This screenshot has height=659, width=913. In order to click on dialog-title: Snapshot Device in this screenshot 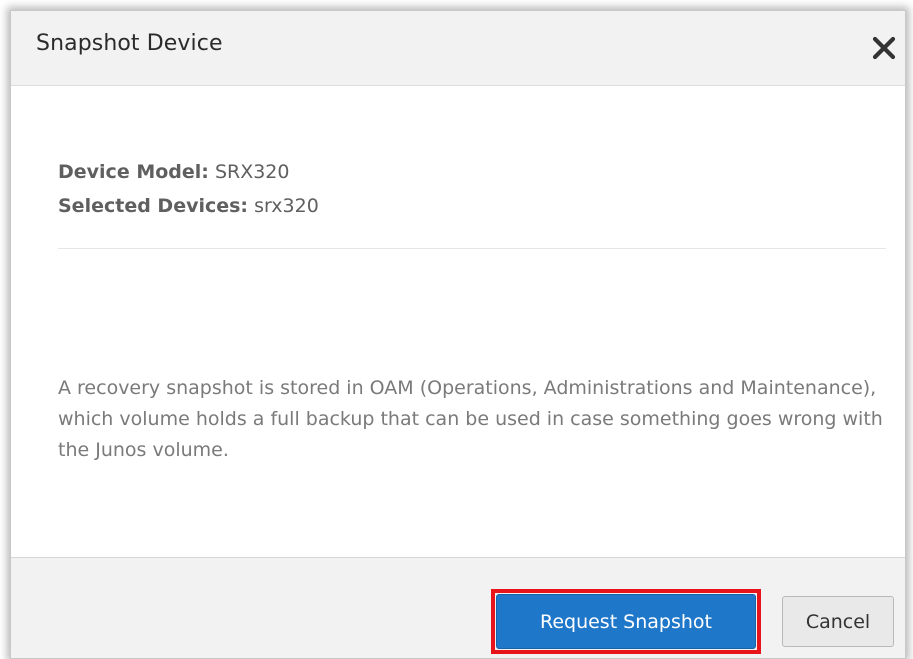, I will do `click(129, 43)`.